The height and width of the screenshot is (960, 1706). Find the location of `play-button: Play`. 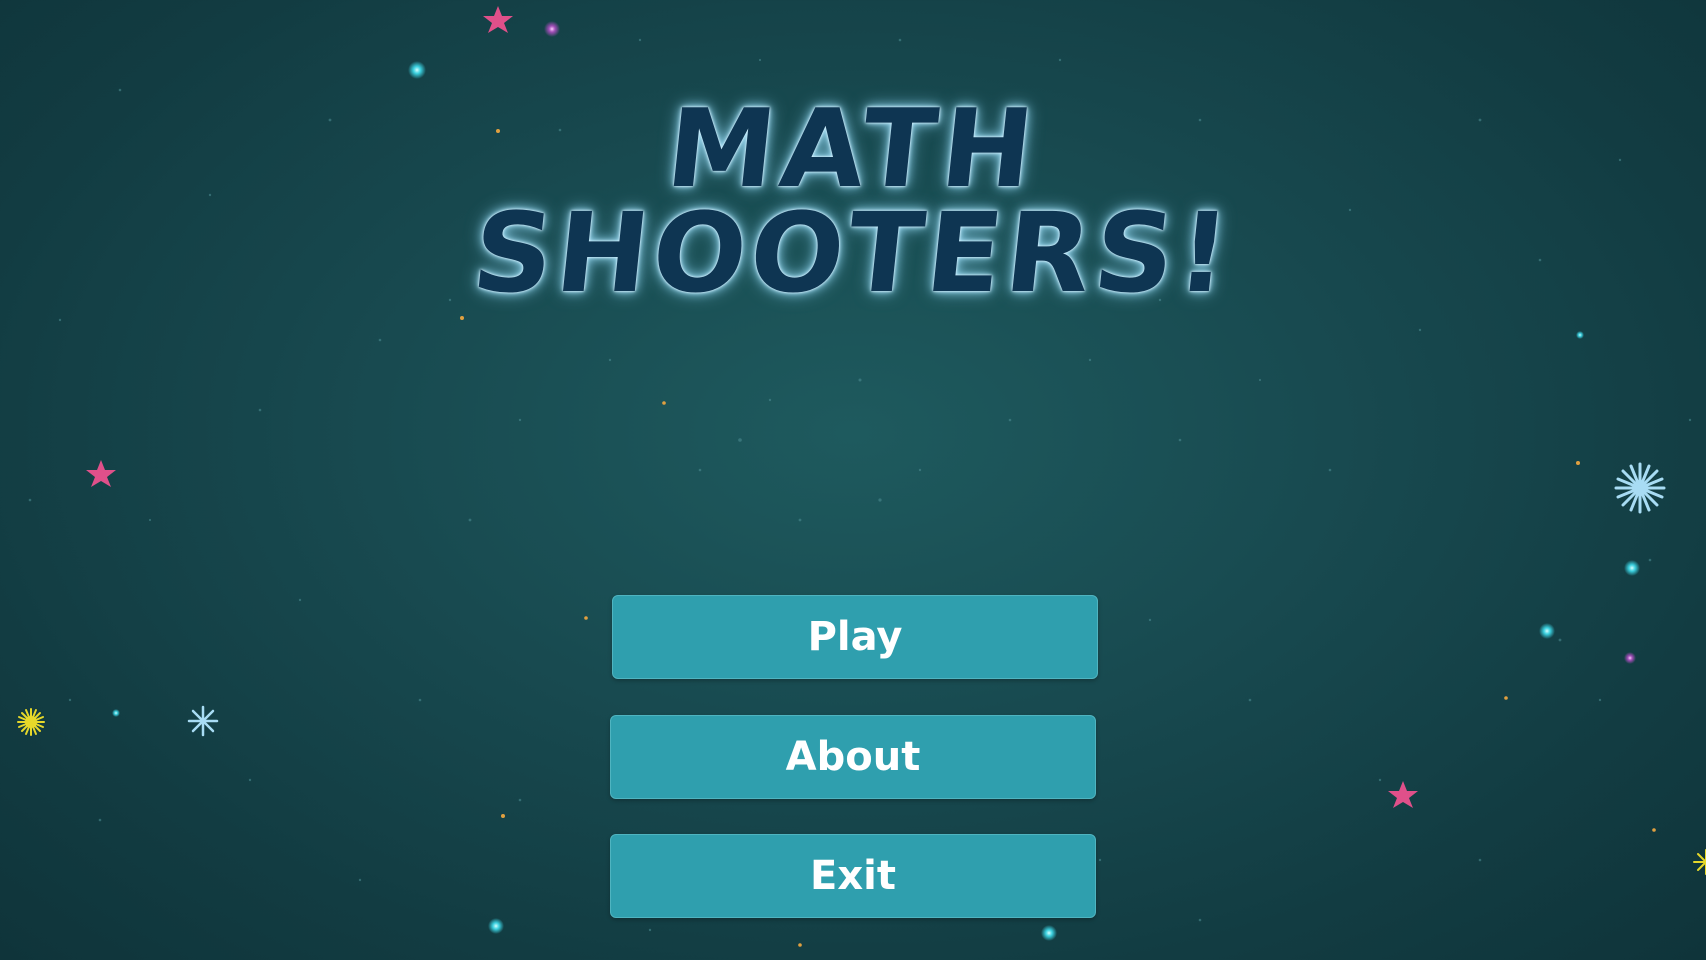

play-button: Play is located at coordinates (855, 637).